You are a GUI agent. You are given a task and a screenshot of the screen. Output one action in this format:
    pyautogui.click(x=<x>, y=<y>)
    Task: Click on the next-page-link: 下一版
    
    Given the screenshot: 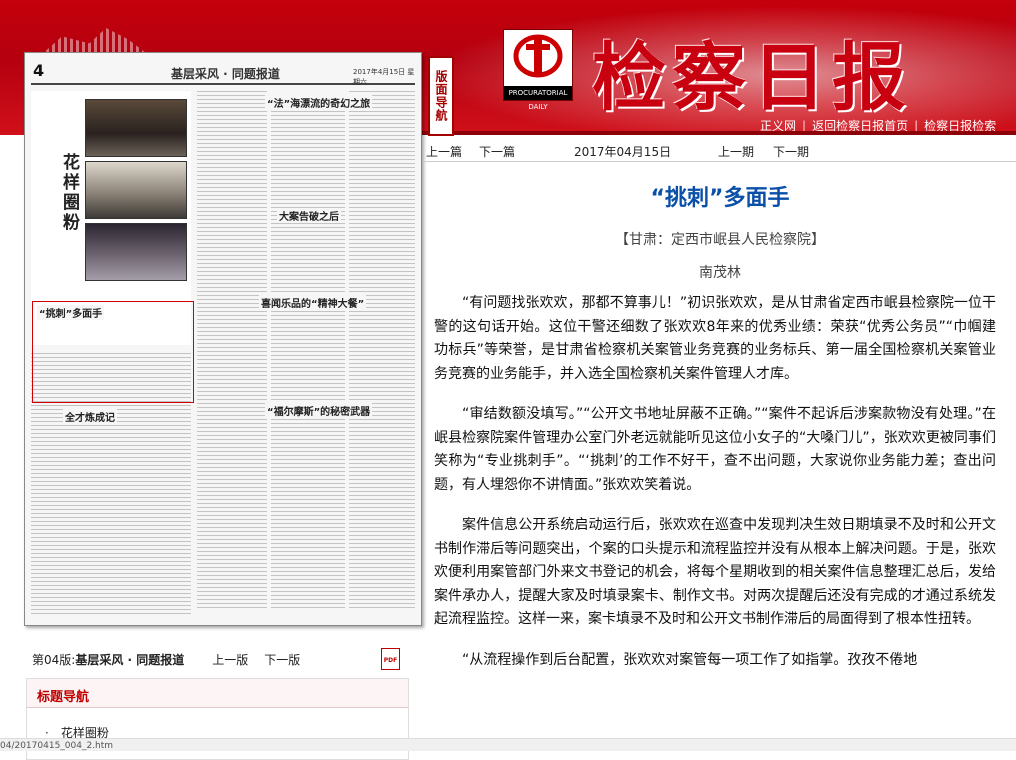 What is the action you would take?
    pyautogui.click(x=282, y=660)
    